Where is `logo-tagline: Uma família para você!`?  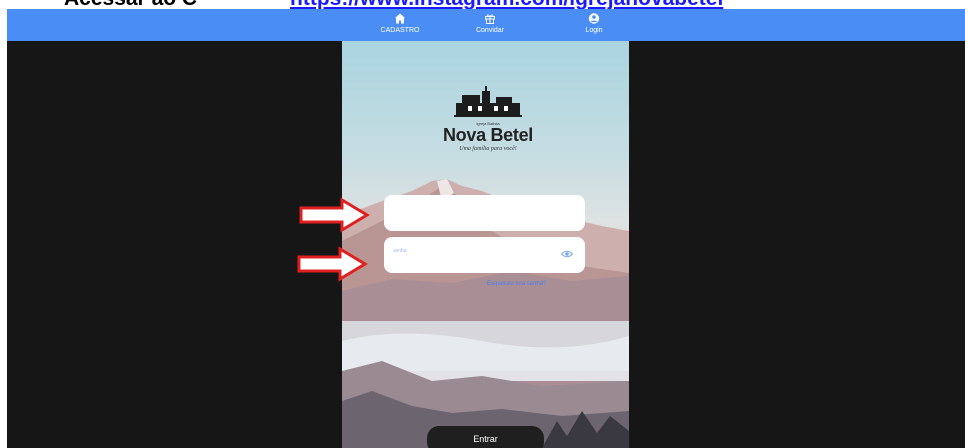 logo-tagline: Uma família para você! is located at coordinates (488, 149).